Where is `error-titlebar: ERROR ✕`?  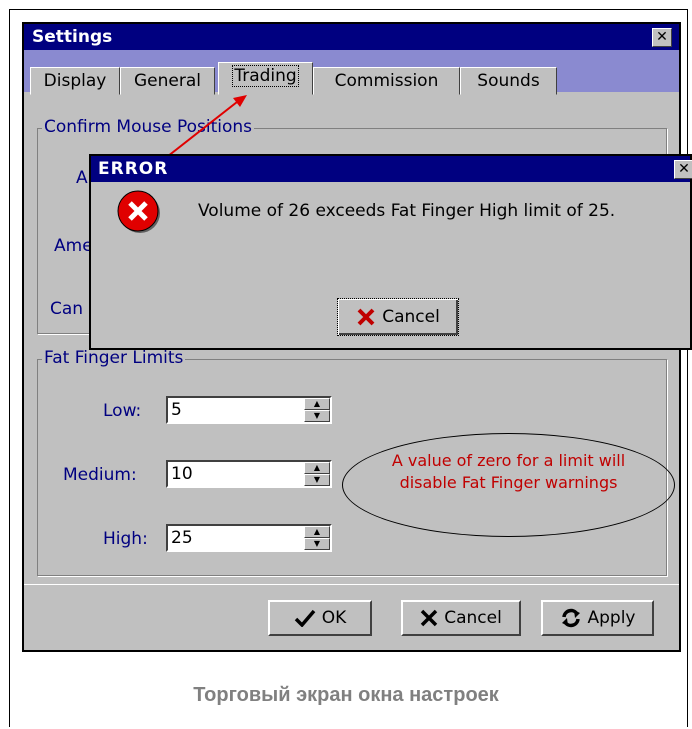 error-titlebar: ERROR ✕ is located at coordinates (391, 169).